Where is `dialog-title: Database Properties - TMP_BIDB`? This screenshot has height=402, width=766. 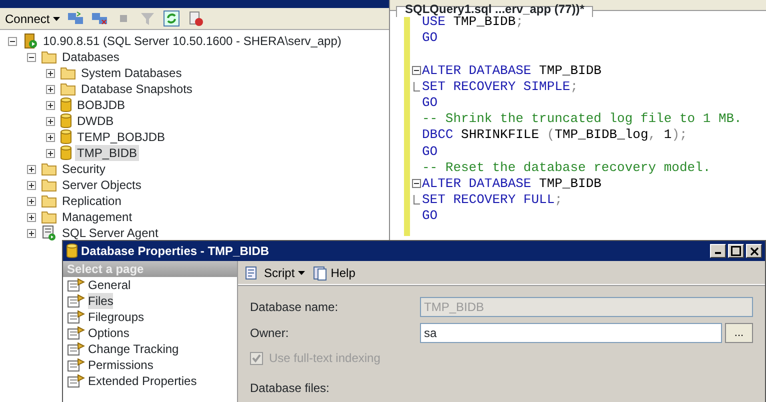 dialog-title: Database Properties - TMP_BIDB is located at coordinates (175, 251).